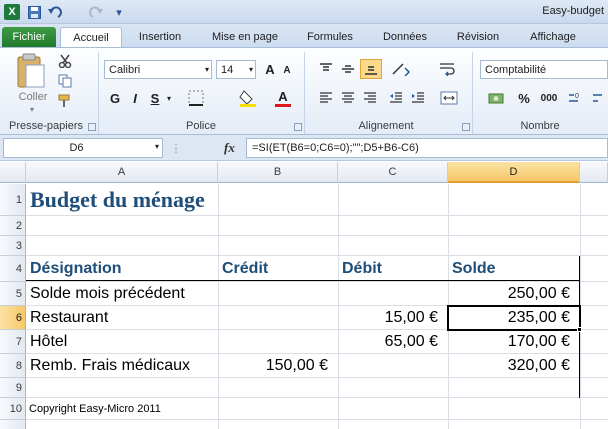  Describe the element at coordinates (396, 98) in the screenshot. I see `decrease-indent-icon` at that location.